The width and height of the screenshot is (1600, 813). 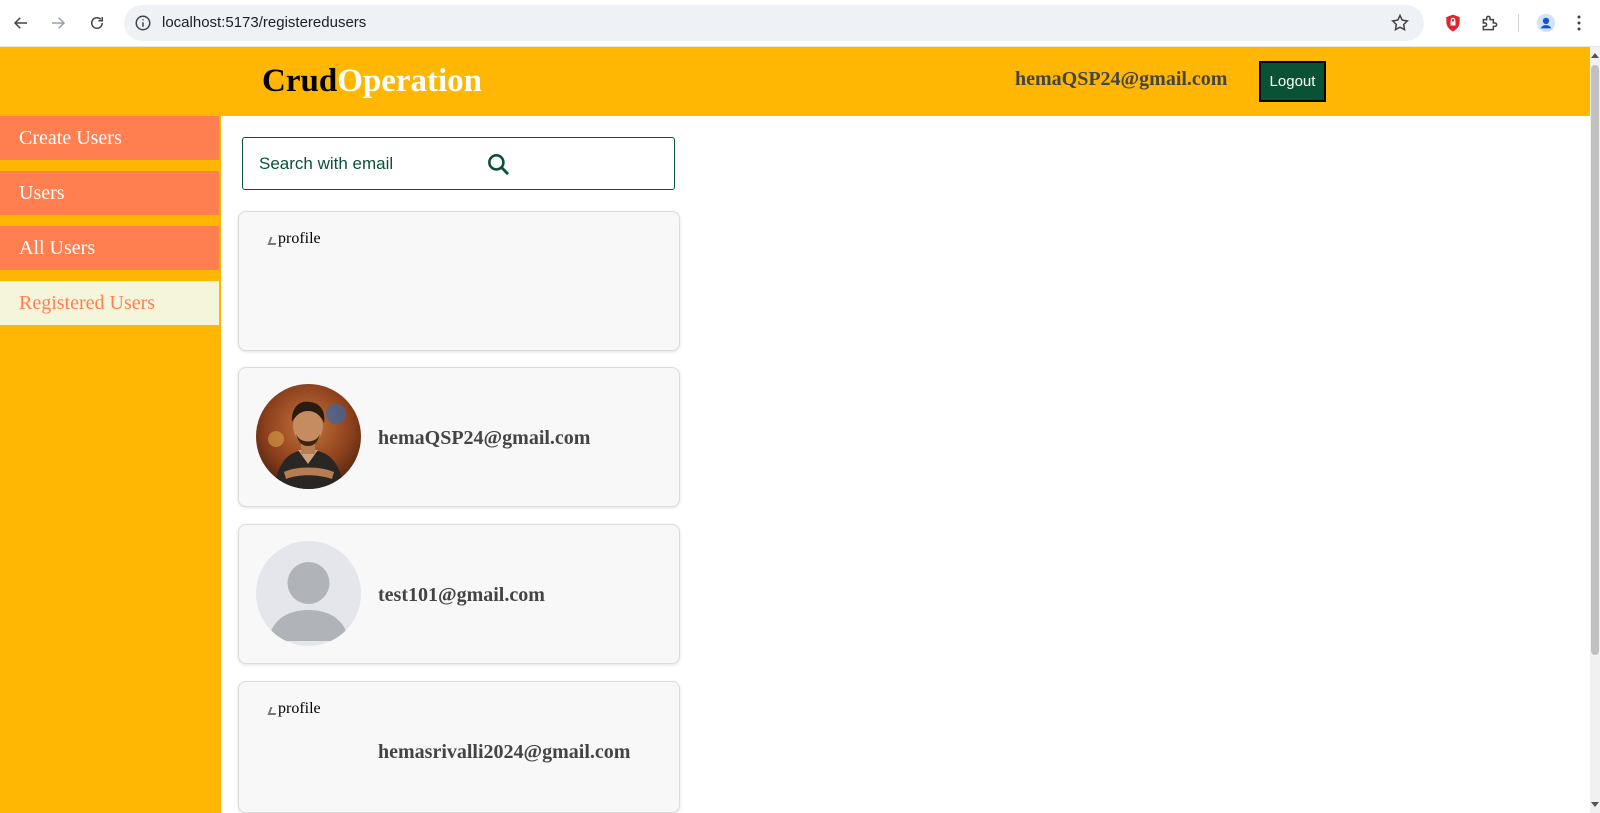 What do you see at coordinates (774, 23) in the screenshot?
I see `address-bar: localhost:5173/registeredusers` at bounding box center [774, 23].